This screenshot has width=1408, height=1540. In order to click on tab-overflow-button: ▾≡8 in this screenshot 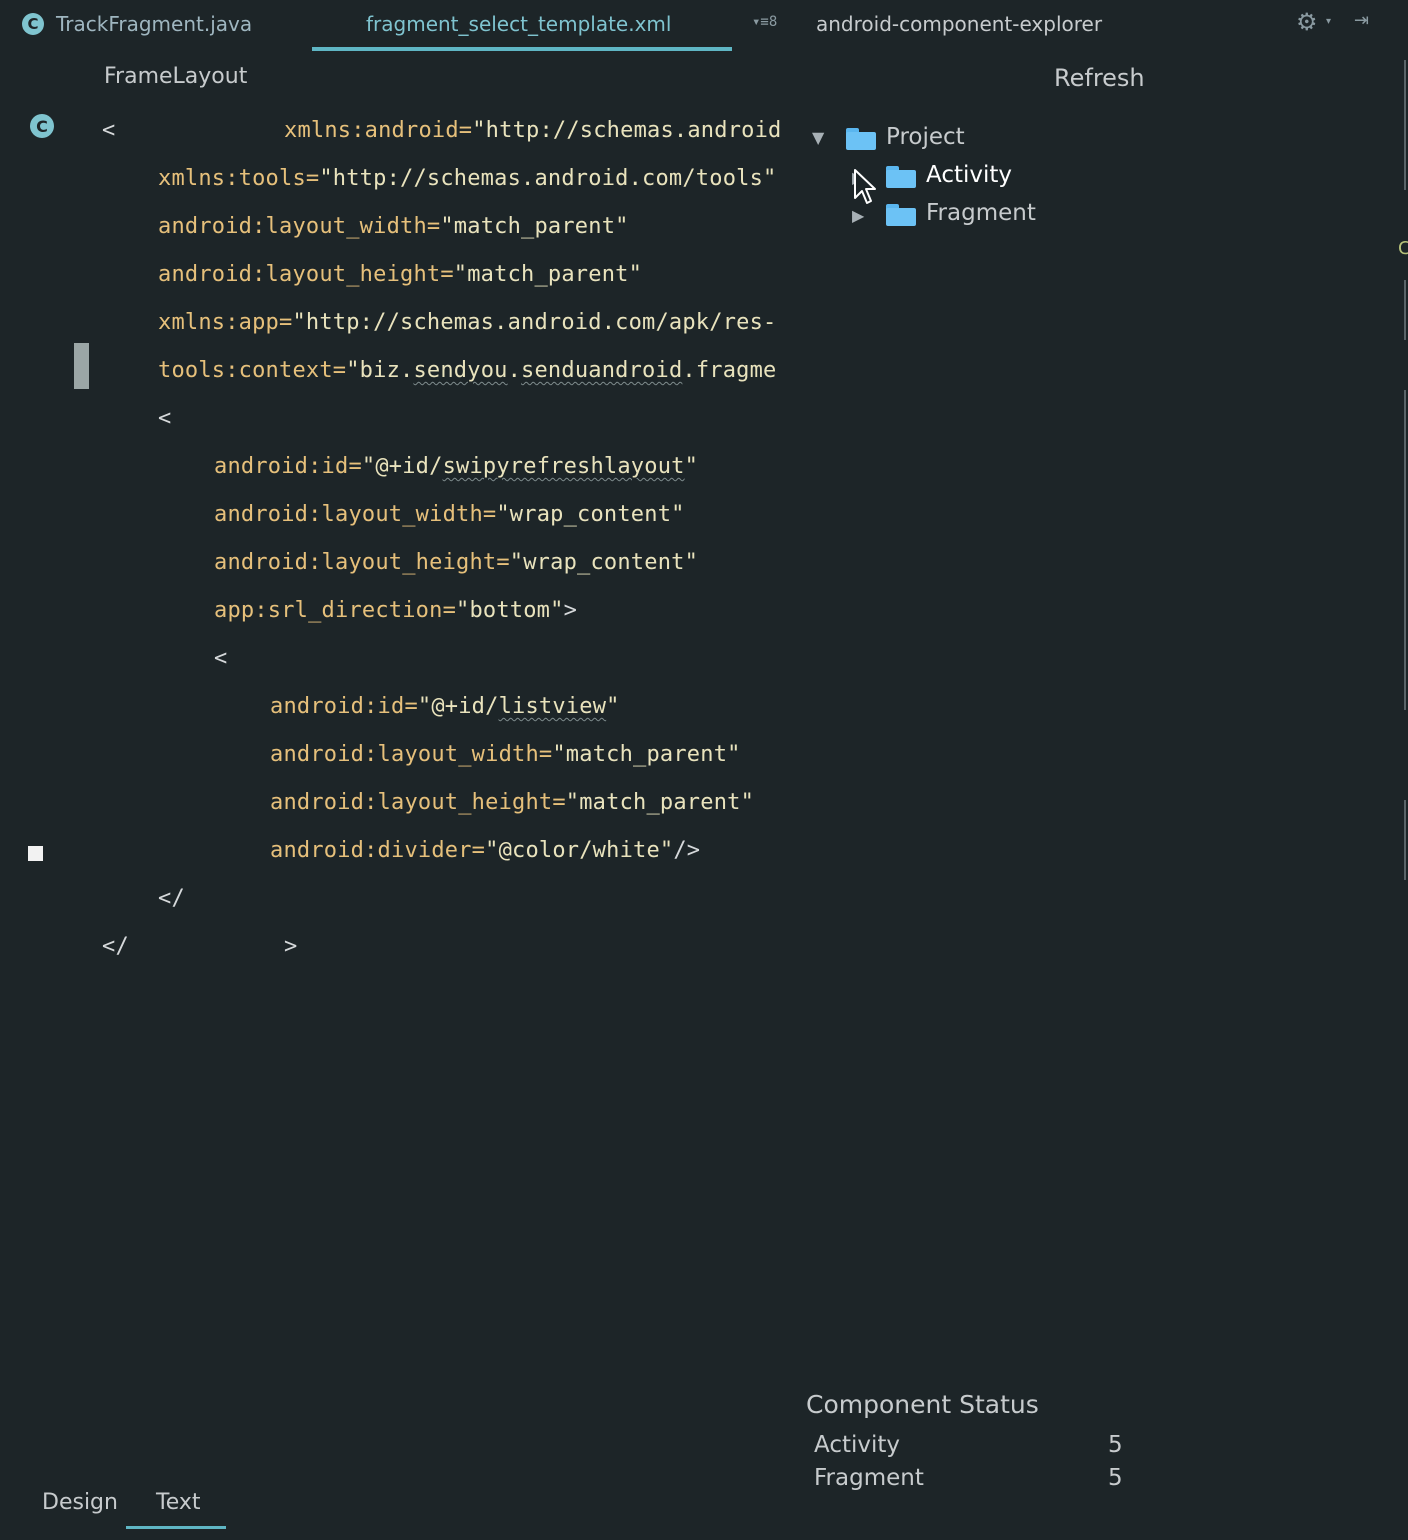, I will do `click(764, 22)`.